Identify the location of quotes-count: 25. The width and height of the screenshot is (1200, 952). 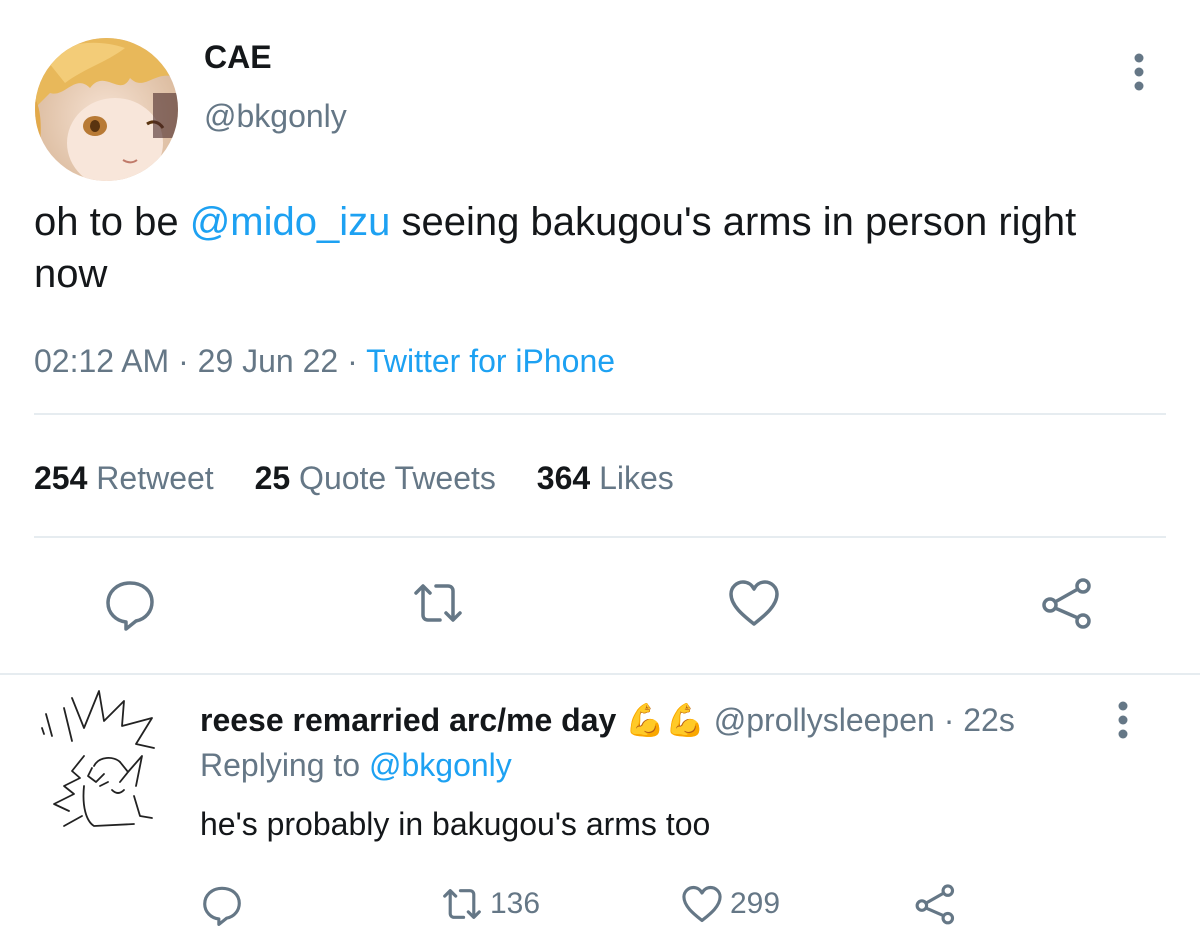
(272, 478).